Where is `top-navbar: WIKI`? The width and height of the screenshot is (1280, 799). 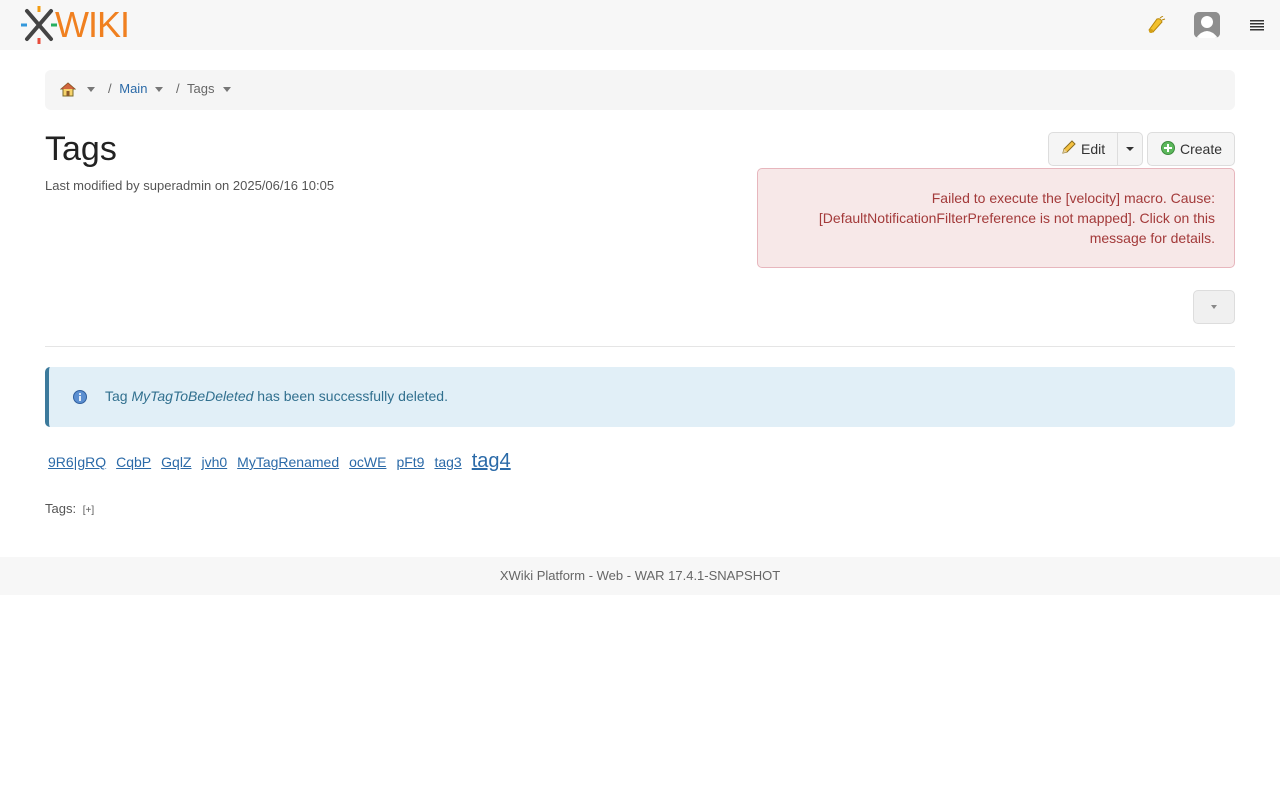
top-navbar: WIKI is located at coordinates (640, 25).